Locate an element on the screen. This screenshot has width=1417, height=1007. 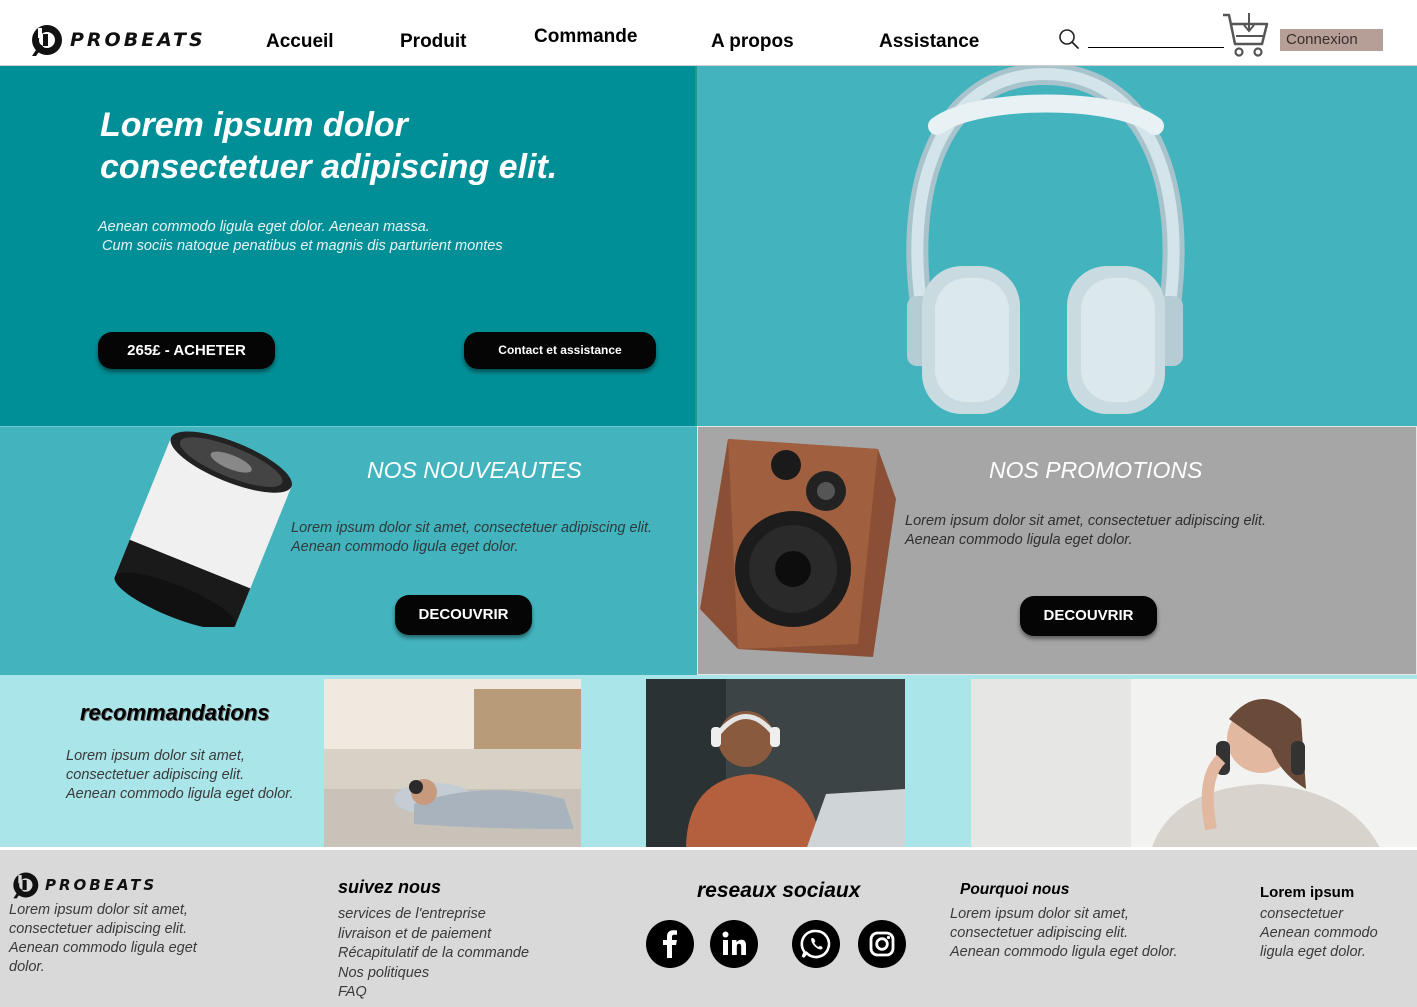
footer-link-faq: FAQ is located at coordinates (433, 993).